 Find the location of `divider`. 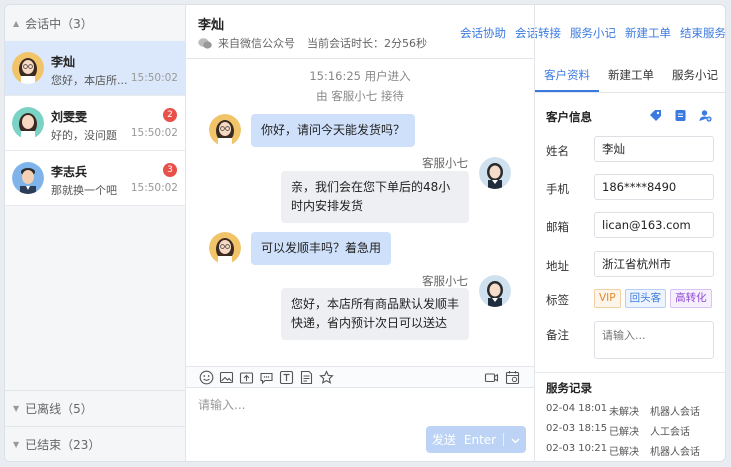

divider is located at coordinates (630, 372).